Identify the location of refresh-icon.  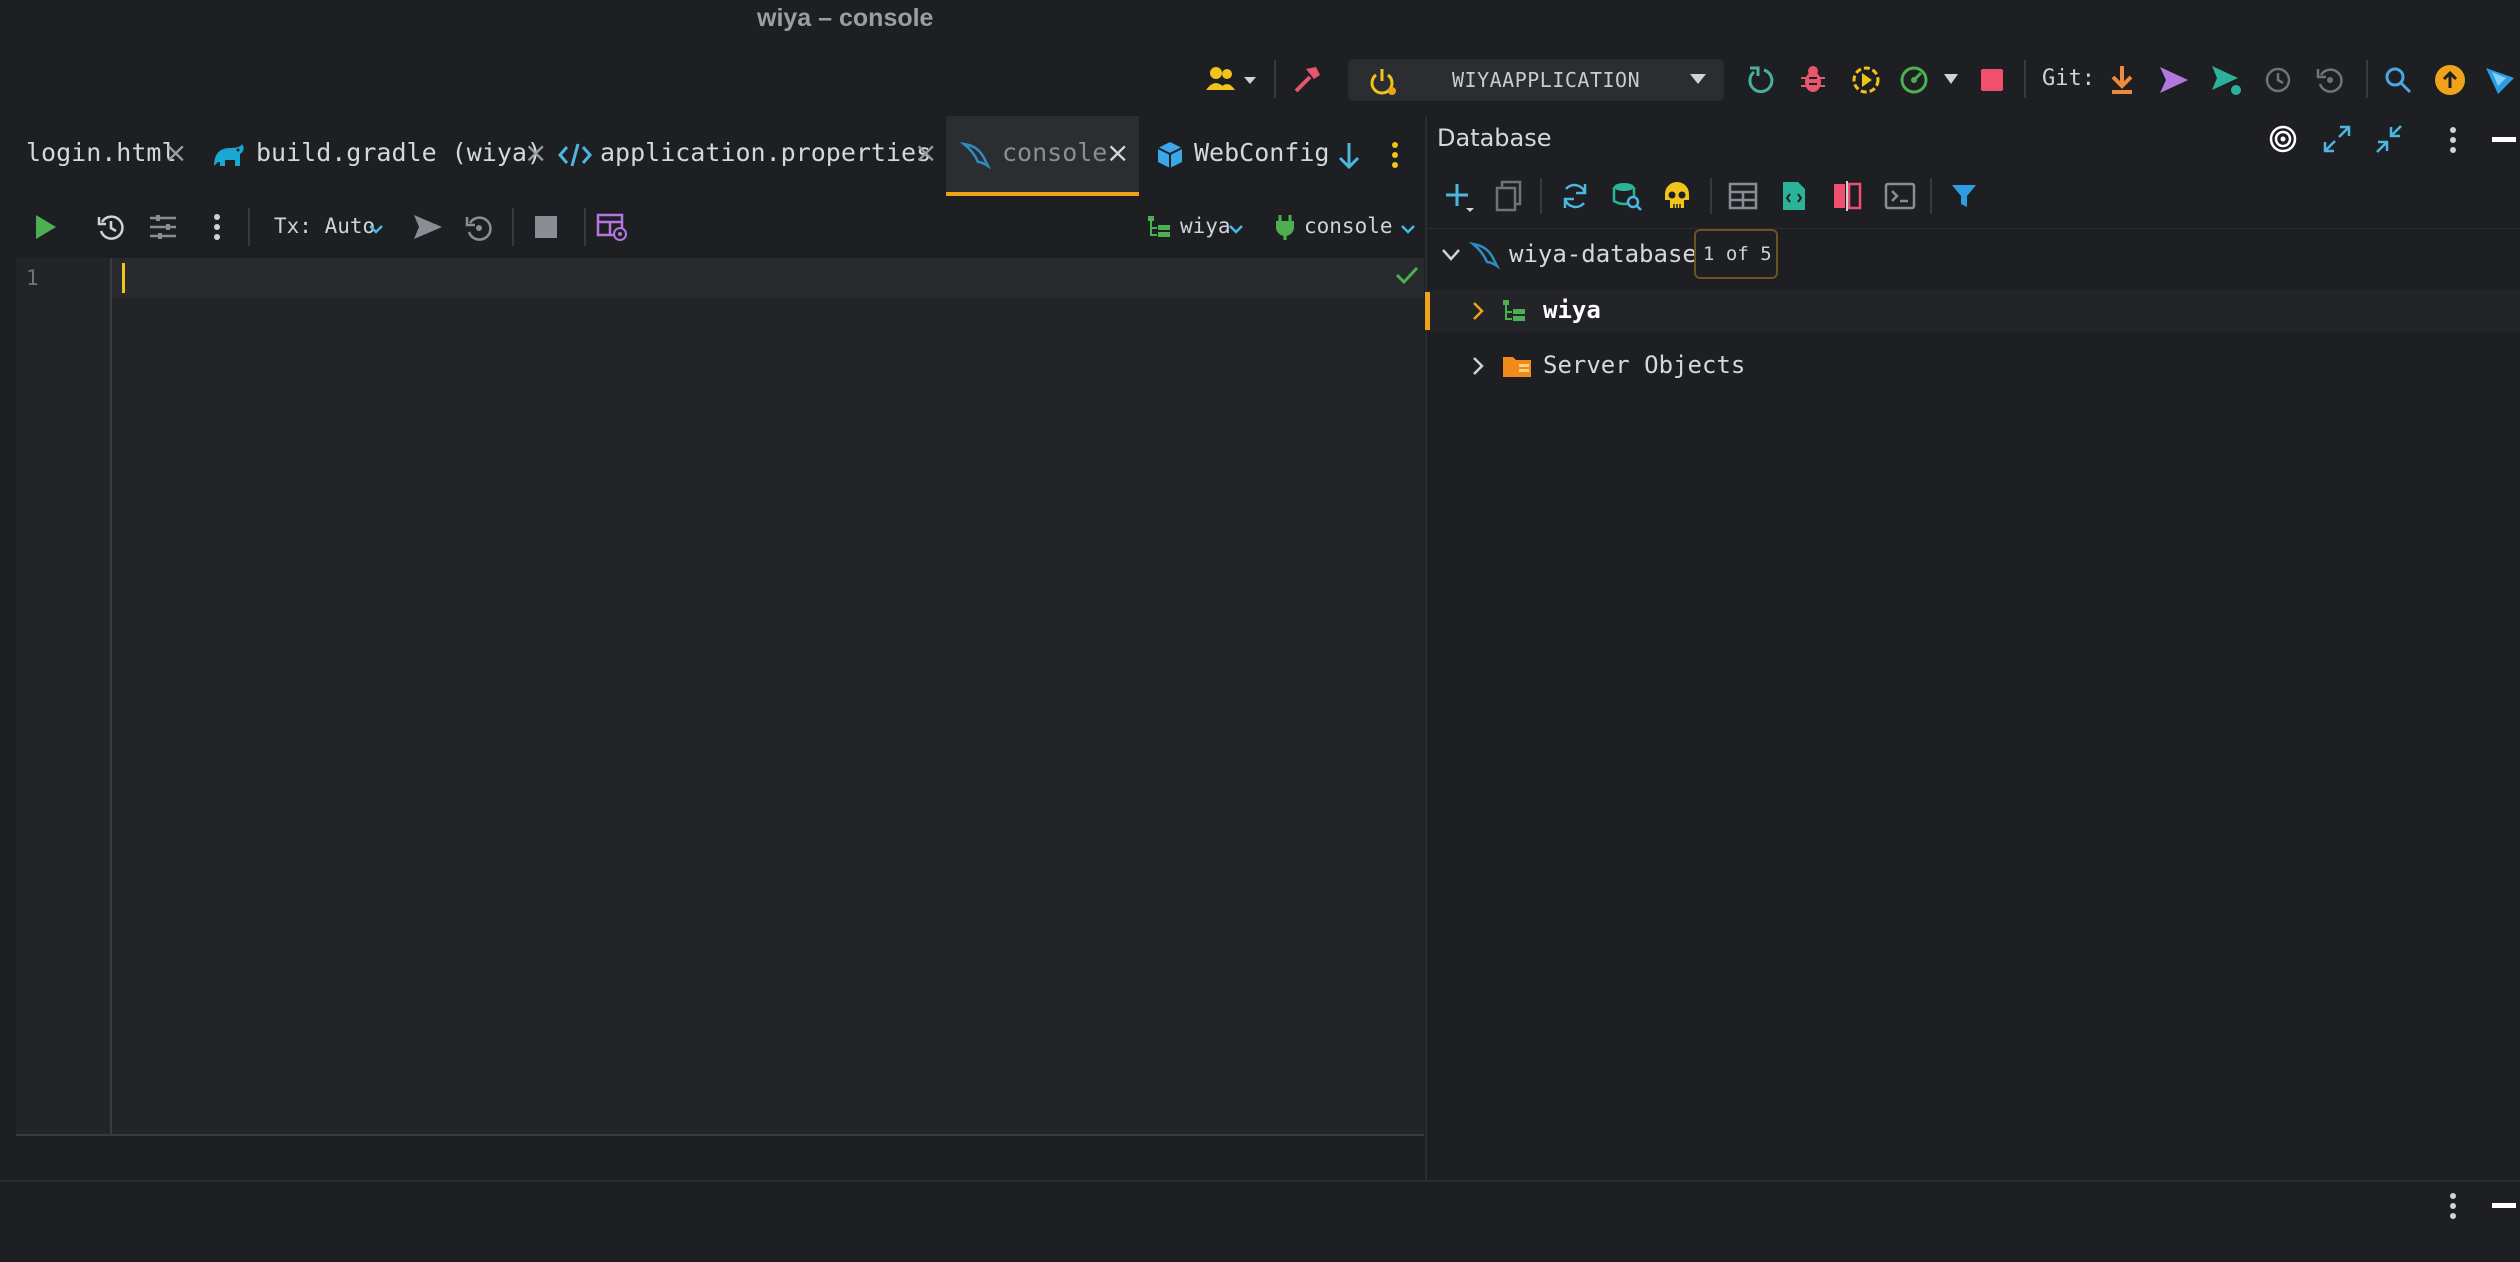
(1575, 196).